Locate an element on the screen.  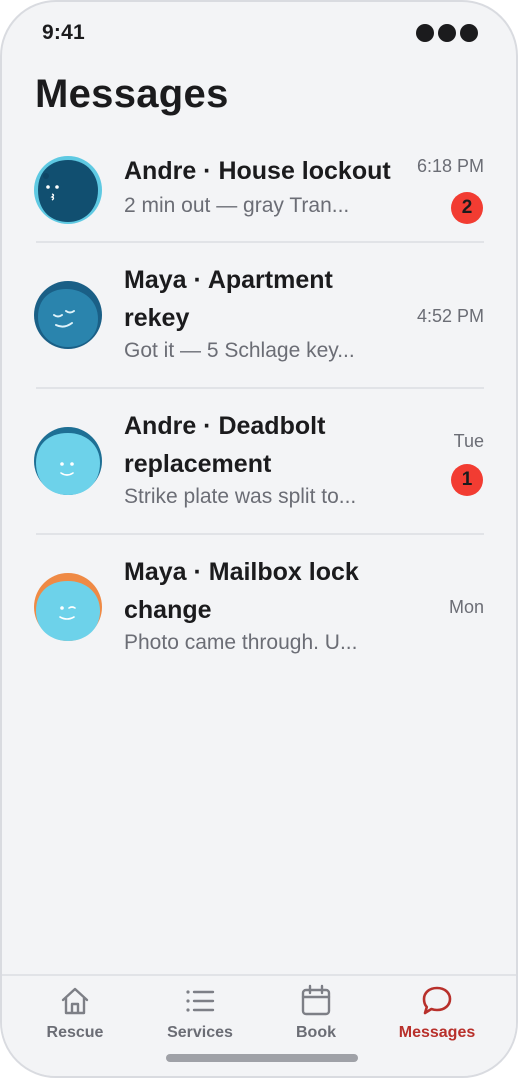
status-indicators-icon is located at coordinates (447, 33).